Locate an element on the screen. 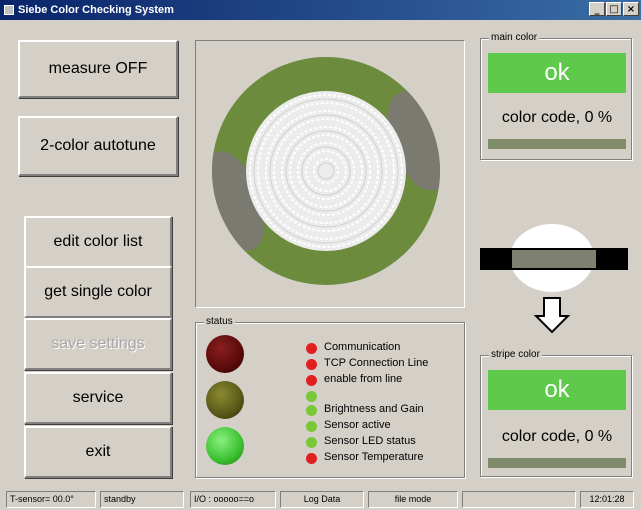 Image resolution: width=641 pixels, height=510 pixels. status-label-tcp: TCP Connection Line is located at coordinates (376, 363).